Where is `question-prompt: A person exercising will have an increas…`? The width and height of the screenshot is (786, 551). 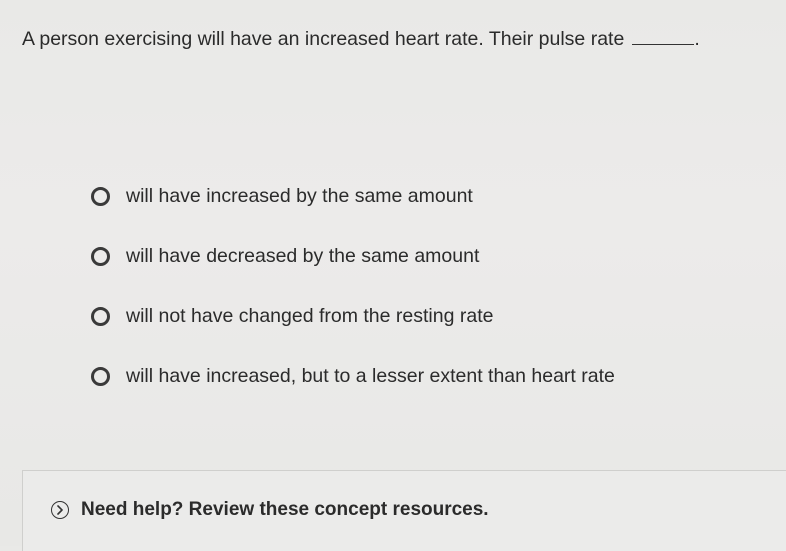 question-prompt: A person exercising will have an increas… is located at coordinates (402, 39).